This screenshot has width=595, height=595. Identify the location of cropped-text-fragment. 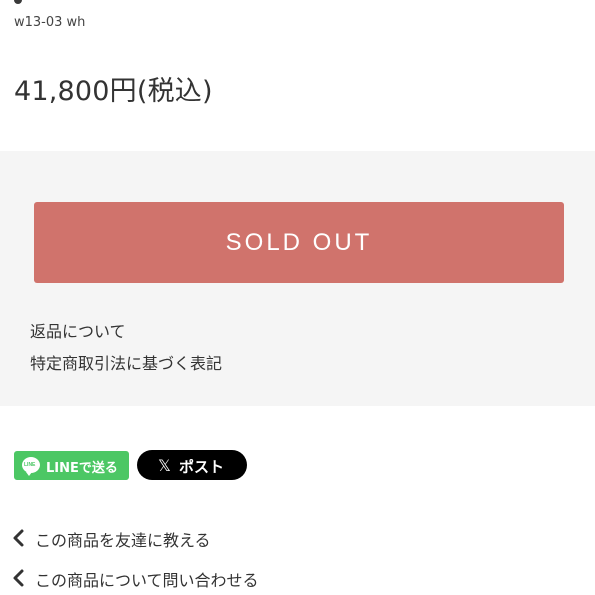
(18, 2).